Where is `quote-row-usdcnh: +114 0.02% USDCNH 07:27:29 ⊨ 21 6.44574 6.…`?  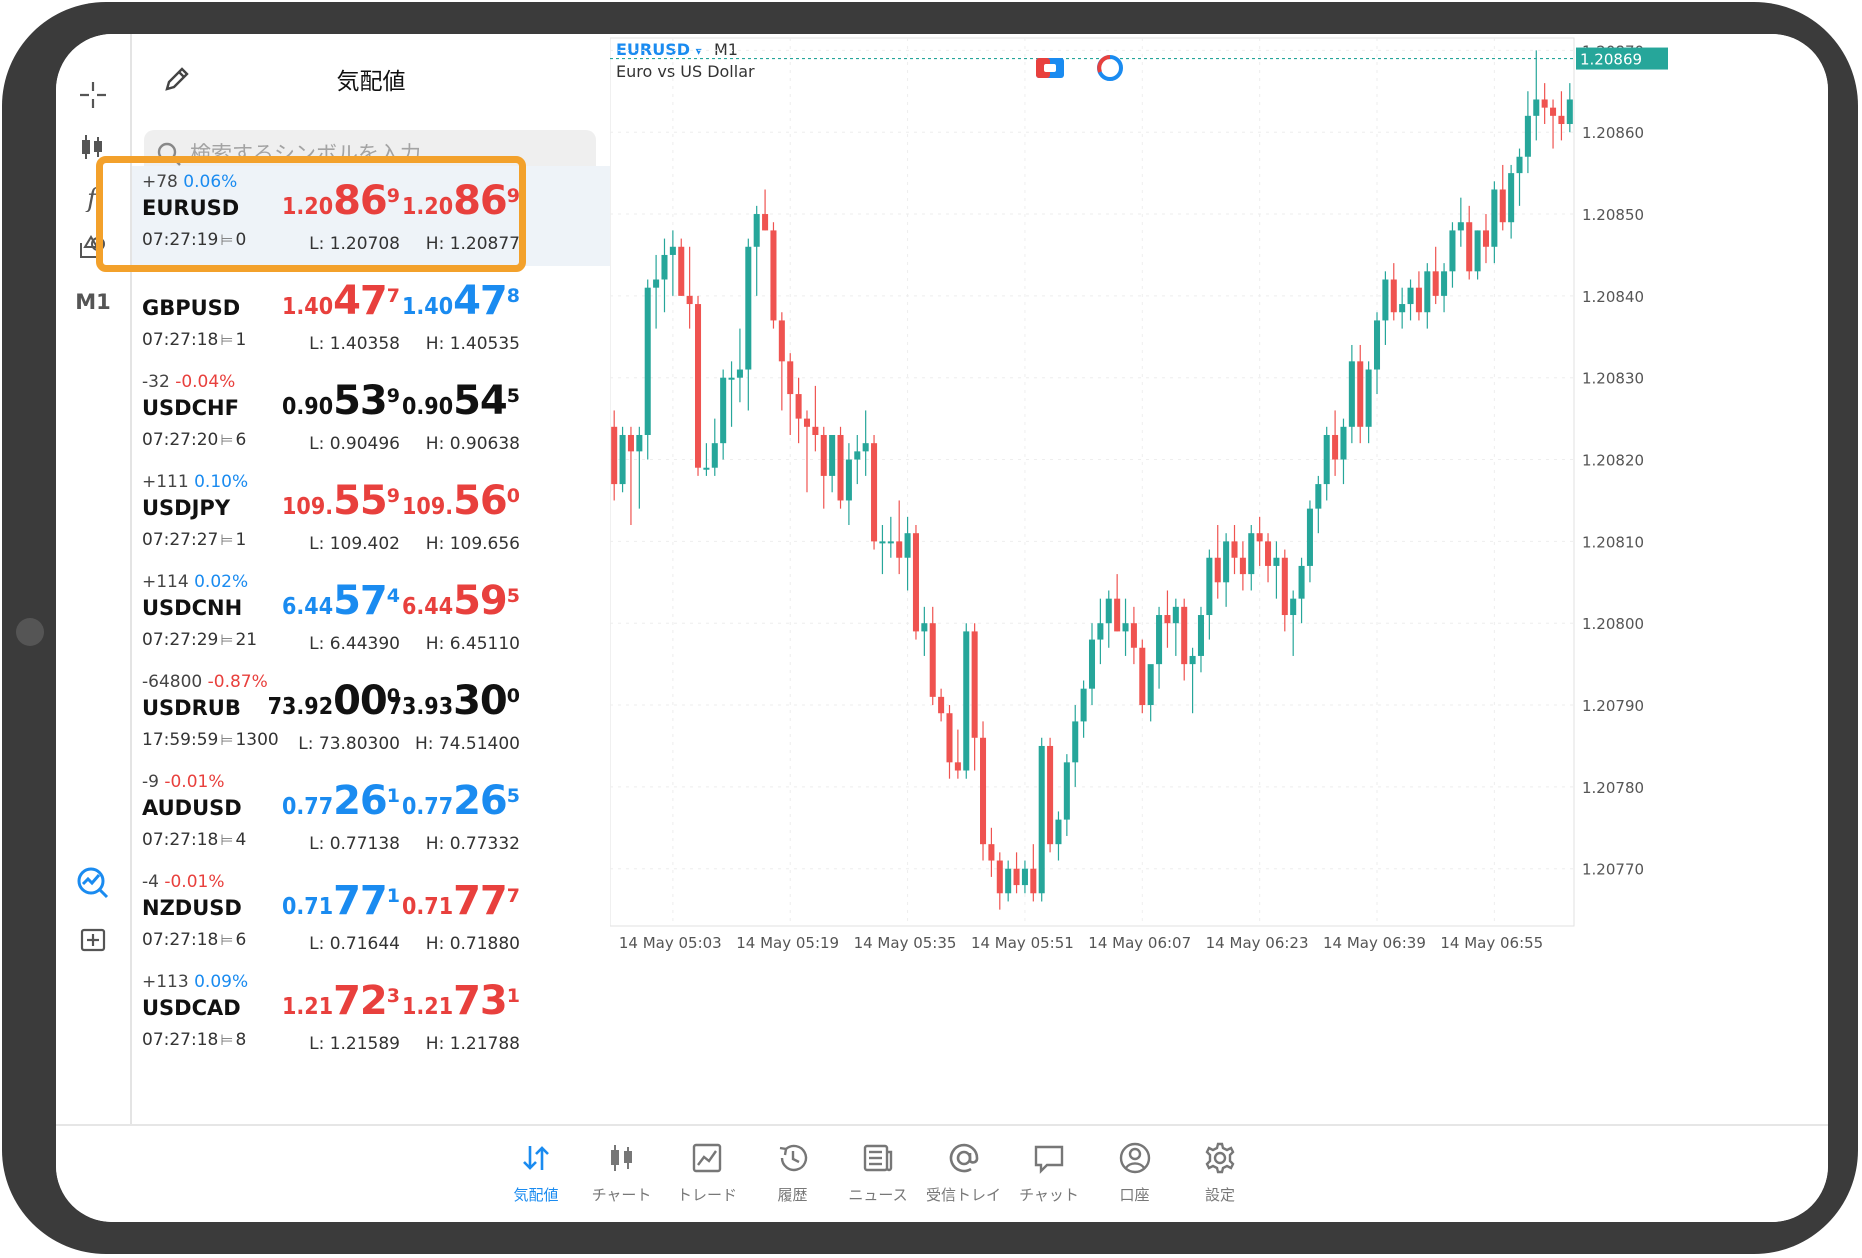 quote-row-usdcnh: +114 0.02% USDCNH 07:27:29 ⊨ 21 6.44574 6.… is located at coordinates (371, 616).